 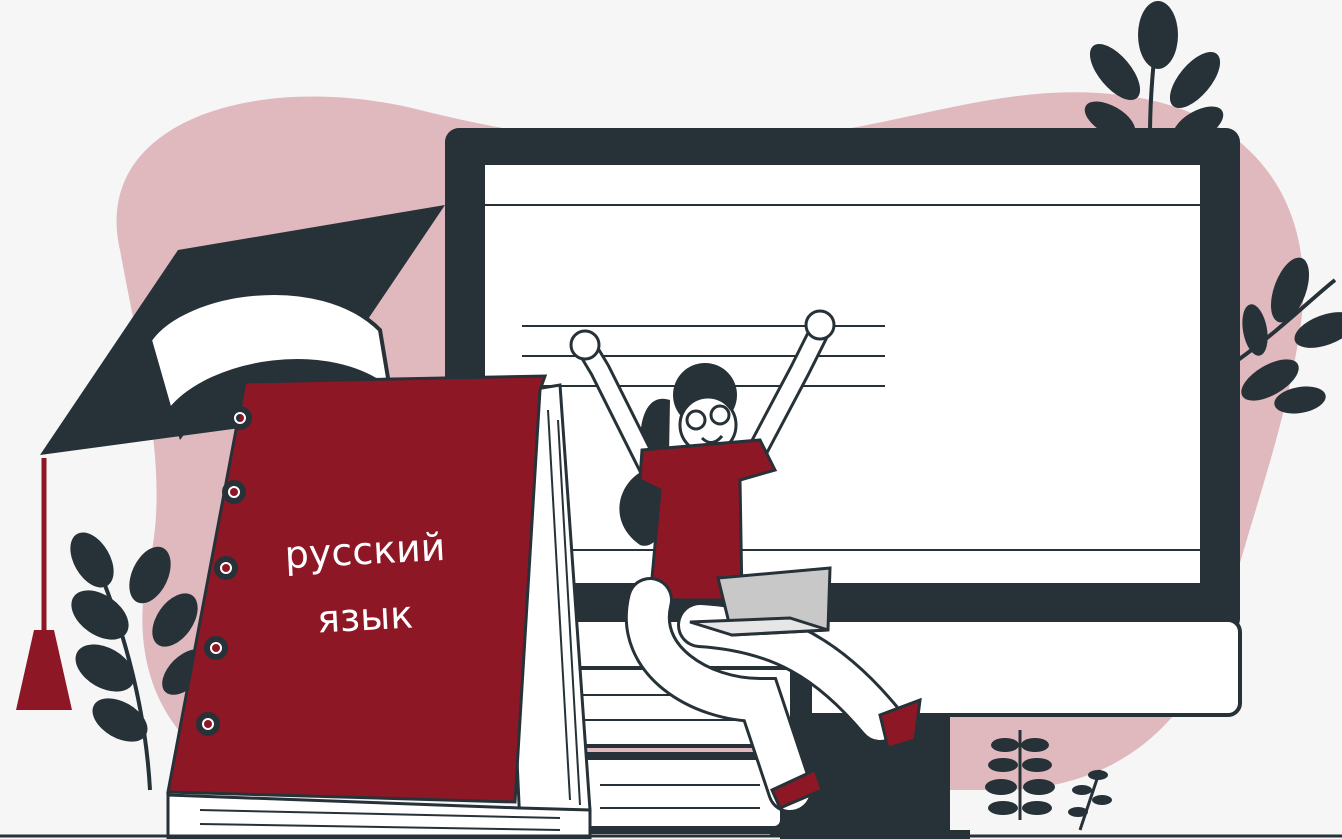 What do you see at coordinates (365, 551) in the screenshot?
I see `book-title-line1: русский` at bounding box center [365, 551].